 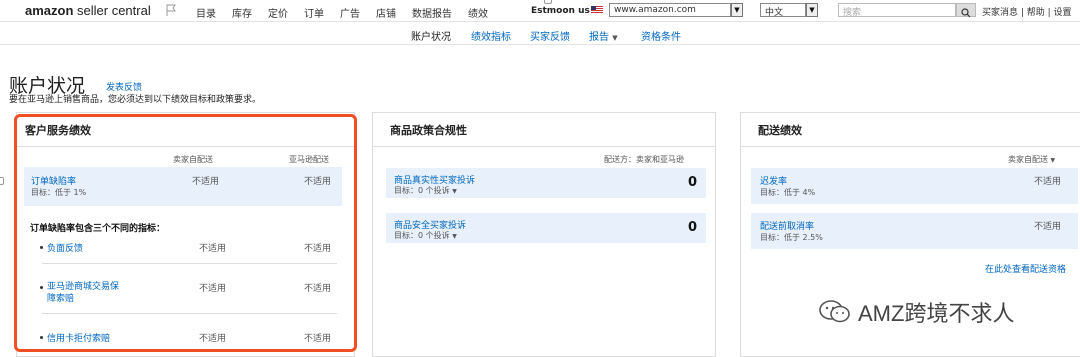 I want to click on safety-complaints-row: 商品安全买家投诉 目标：0 个投诉 ▼ 0, so click(x=546, y=228).